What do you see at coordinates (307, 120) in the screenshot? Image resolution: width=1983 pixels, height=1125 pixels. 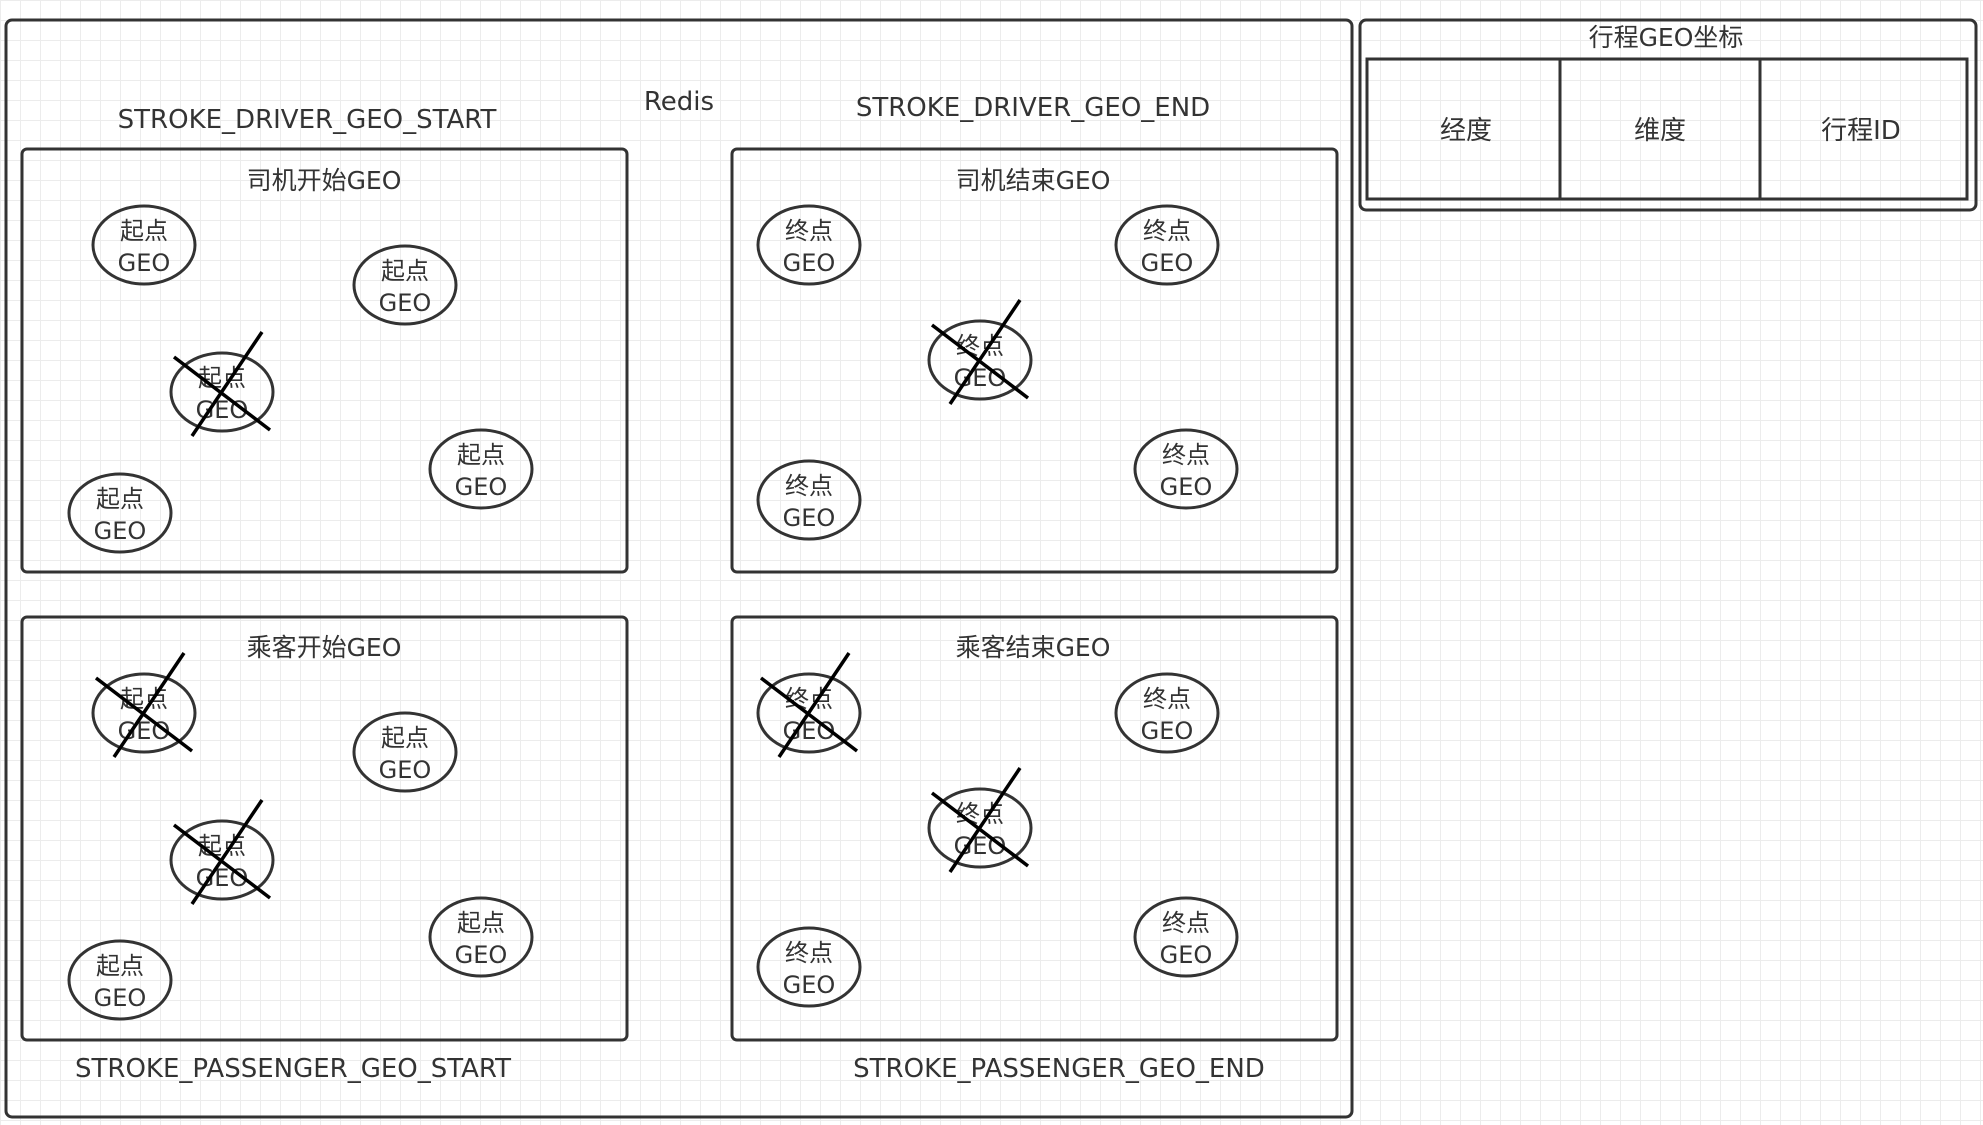 I see `driver-start-key-label: STROKE_DRIVER_GEO_START` at bounding box center [307, 120].